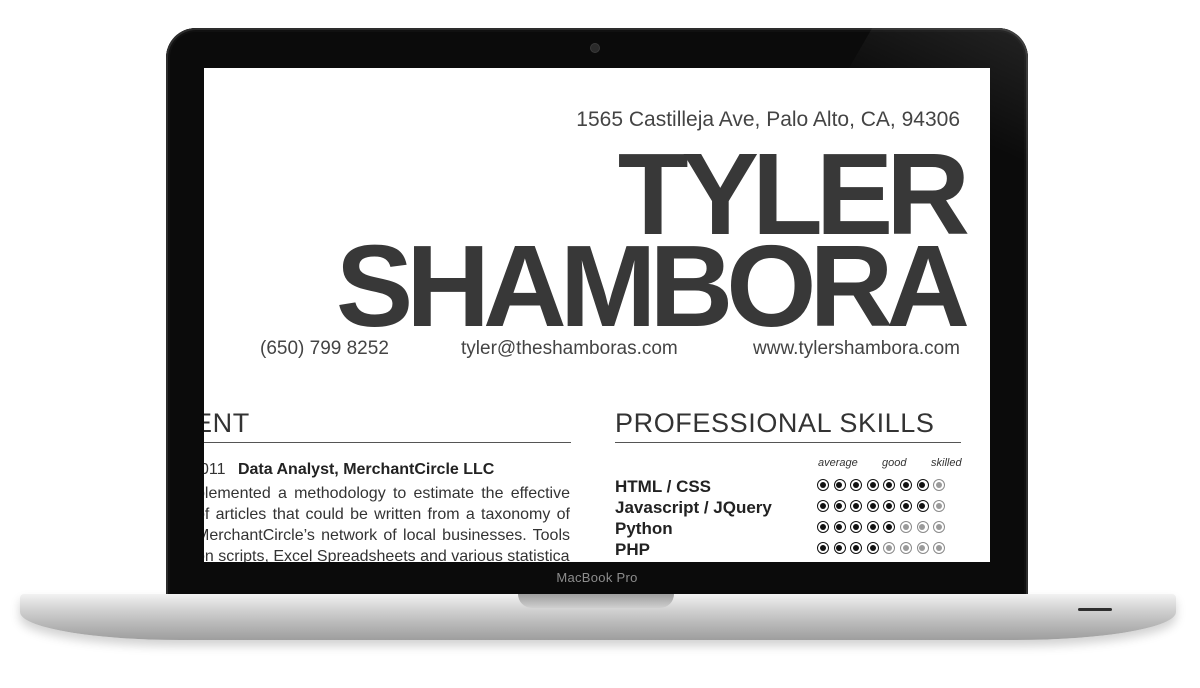 This screenshot has width=1200, height=688. I want to click on scale-label-skilled: skilled, so click(946, 463).